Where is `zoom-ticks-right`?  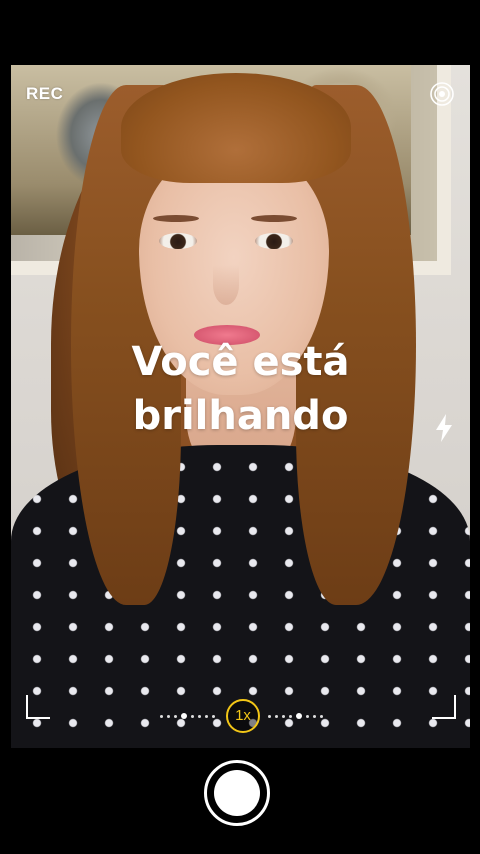 zoom-ticks-right is located at coordinates (295, 716).